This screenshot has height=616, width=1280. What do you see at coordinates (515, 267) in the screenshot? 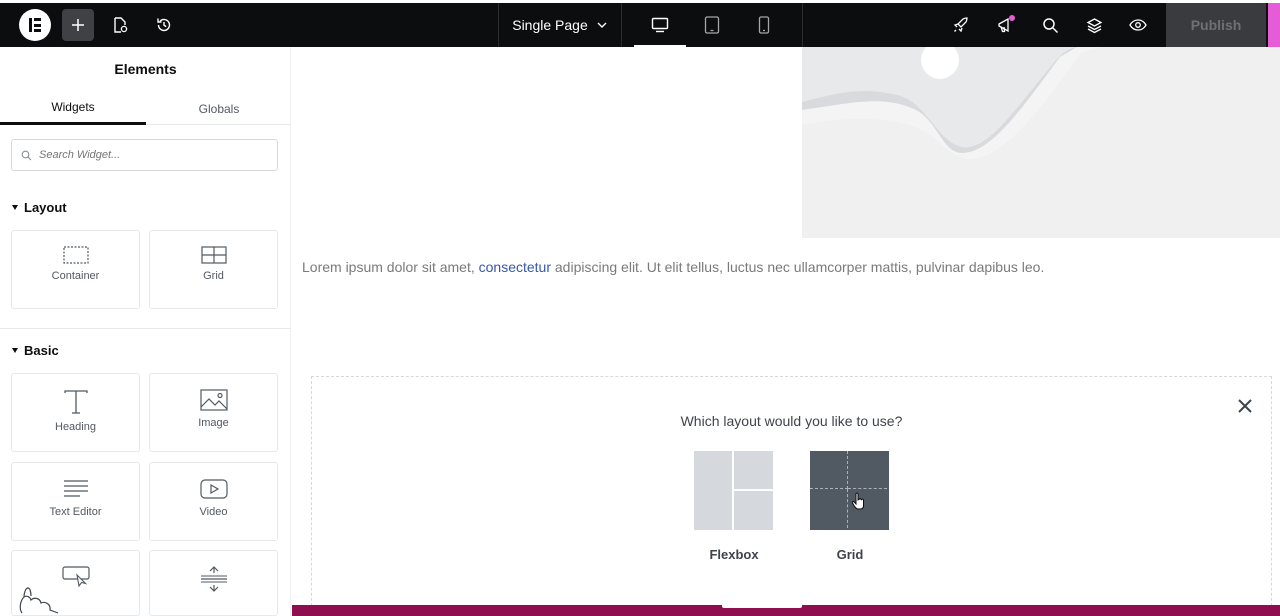
I see `paragraph-link: consectetur` at bounding box center [515, 267].